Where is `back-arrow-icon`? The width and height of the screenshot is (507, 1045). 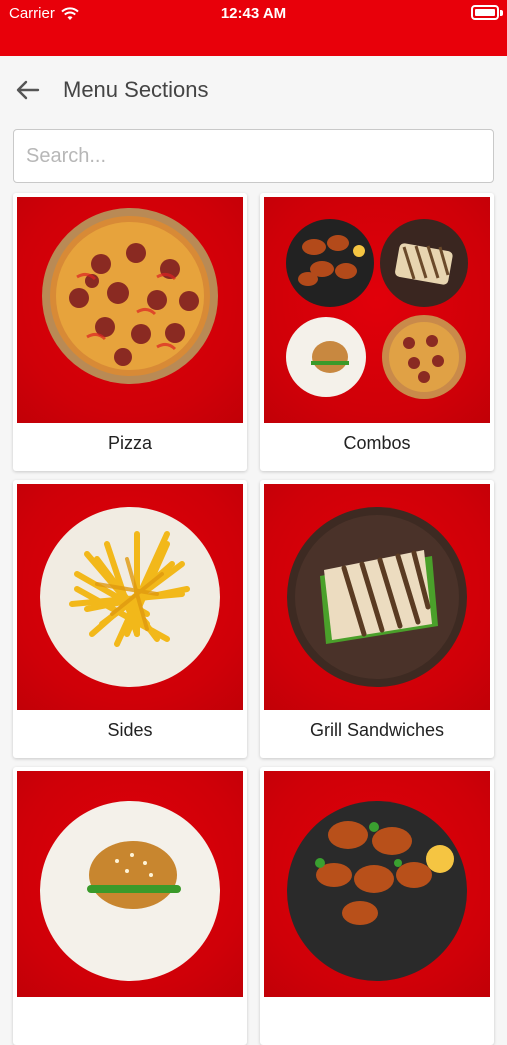
back-arrow-icon is located at coordinates (28, 90).